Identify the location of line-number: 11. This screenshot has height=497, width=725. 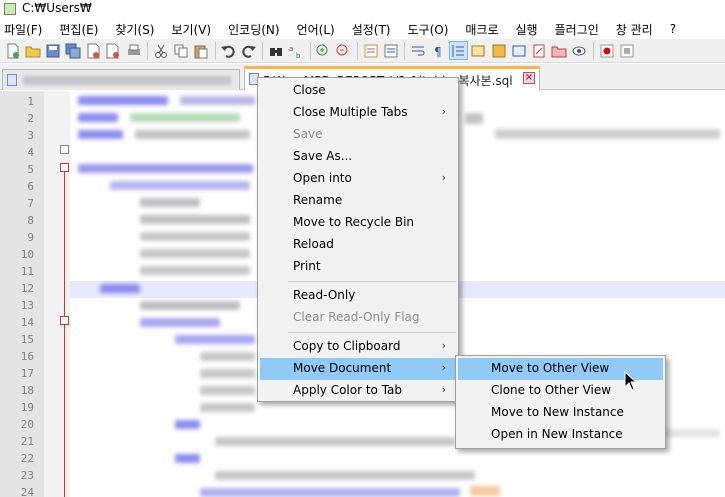
(27, 271).